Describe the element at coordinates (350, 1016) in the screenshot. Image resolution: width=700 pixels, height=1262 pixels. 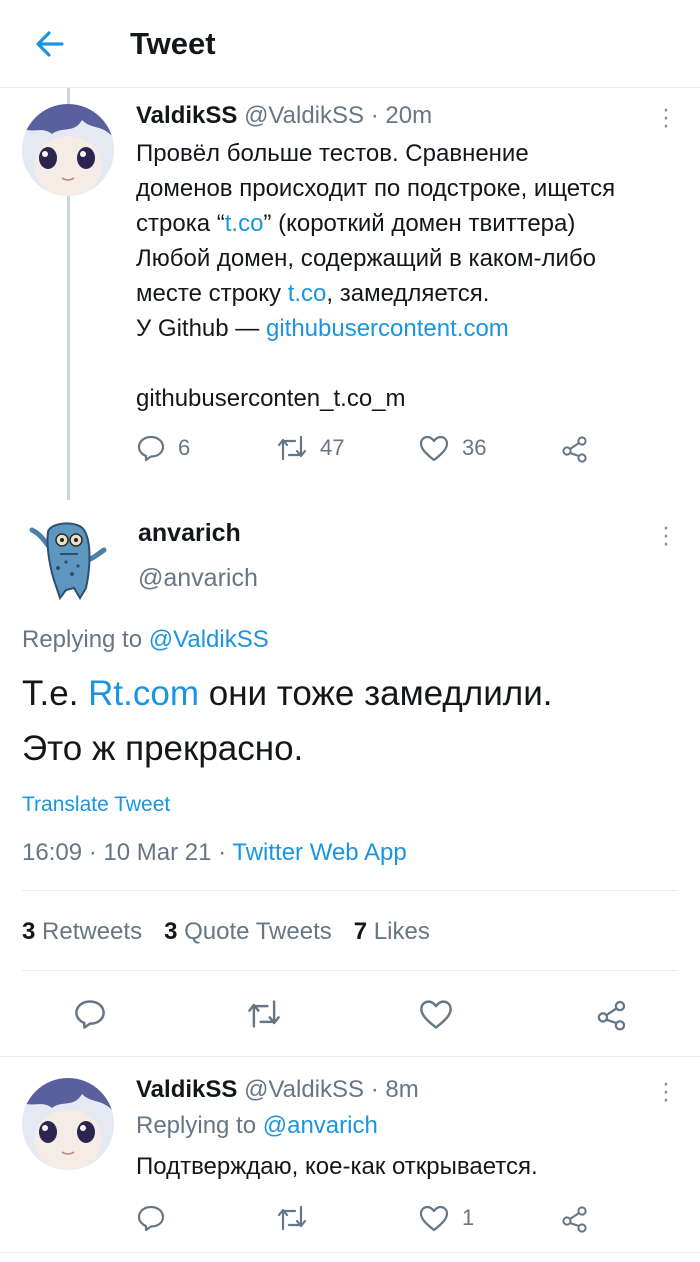
I see `main-tweet-actions` at that location.